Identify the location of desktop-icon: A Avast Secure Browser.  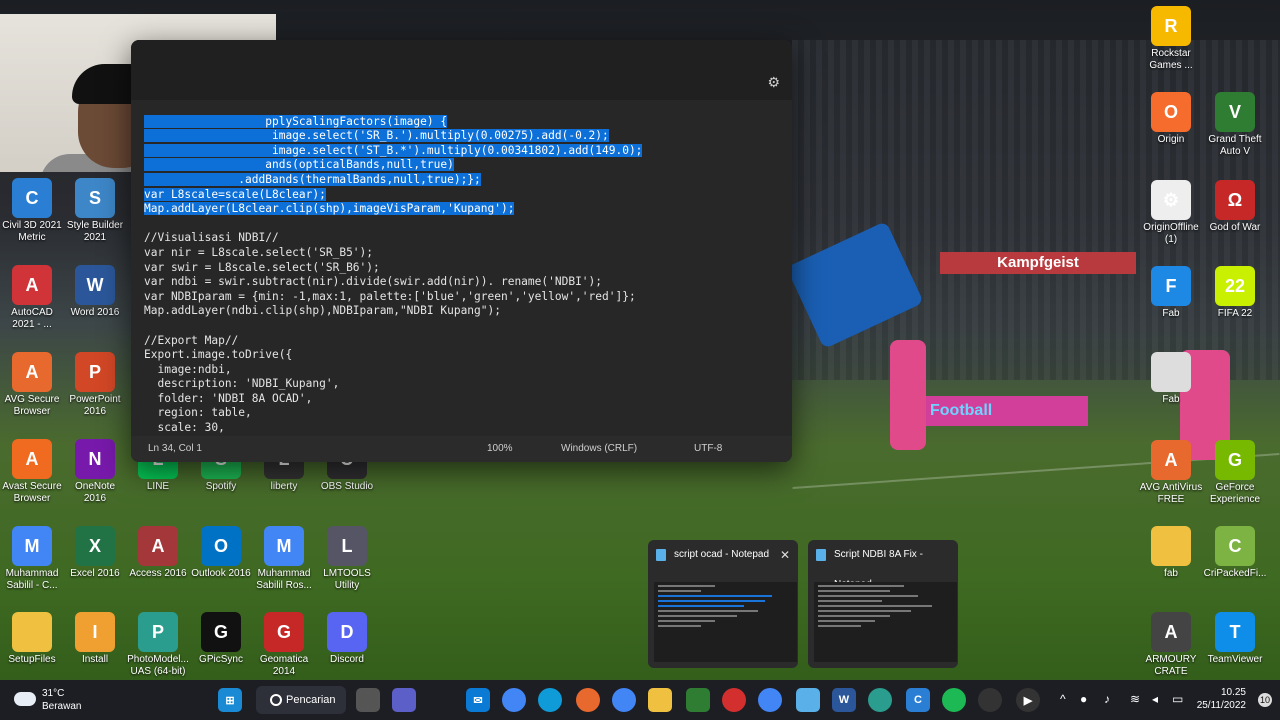
(32, 472).